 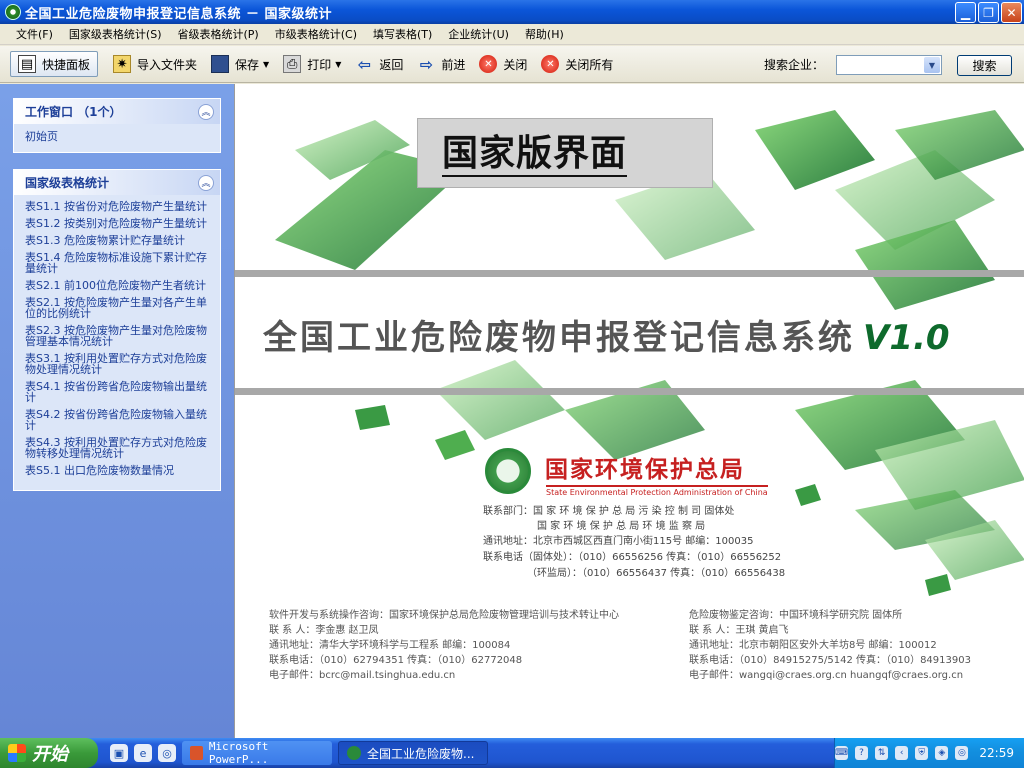 I want to click on footer-left-line: 联 系 人：李金惠 赵卫凤, so click(x=324, y=630).